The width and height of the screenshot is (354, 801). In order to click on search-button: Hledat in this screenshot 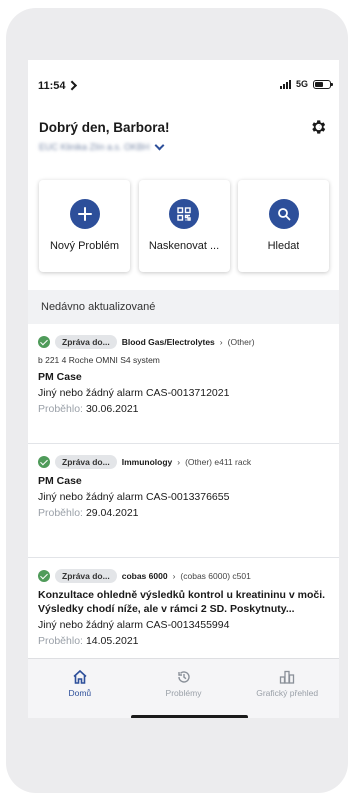, I will do `click(283, 226)`.